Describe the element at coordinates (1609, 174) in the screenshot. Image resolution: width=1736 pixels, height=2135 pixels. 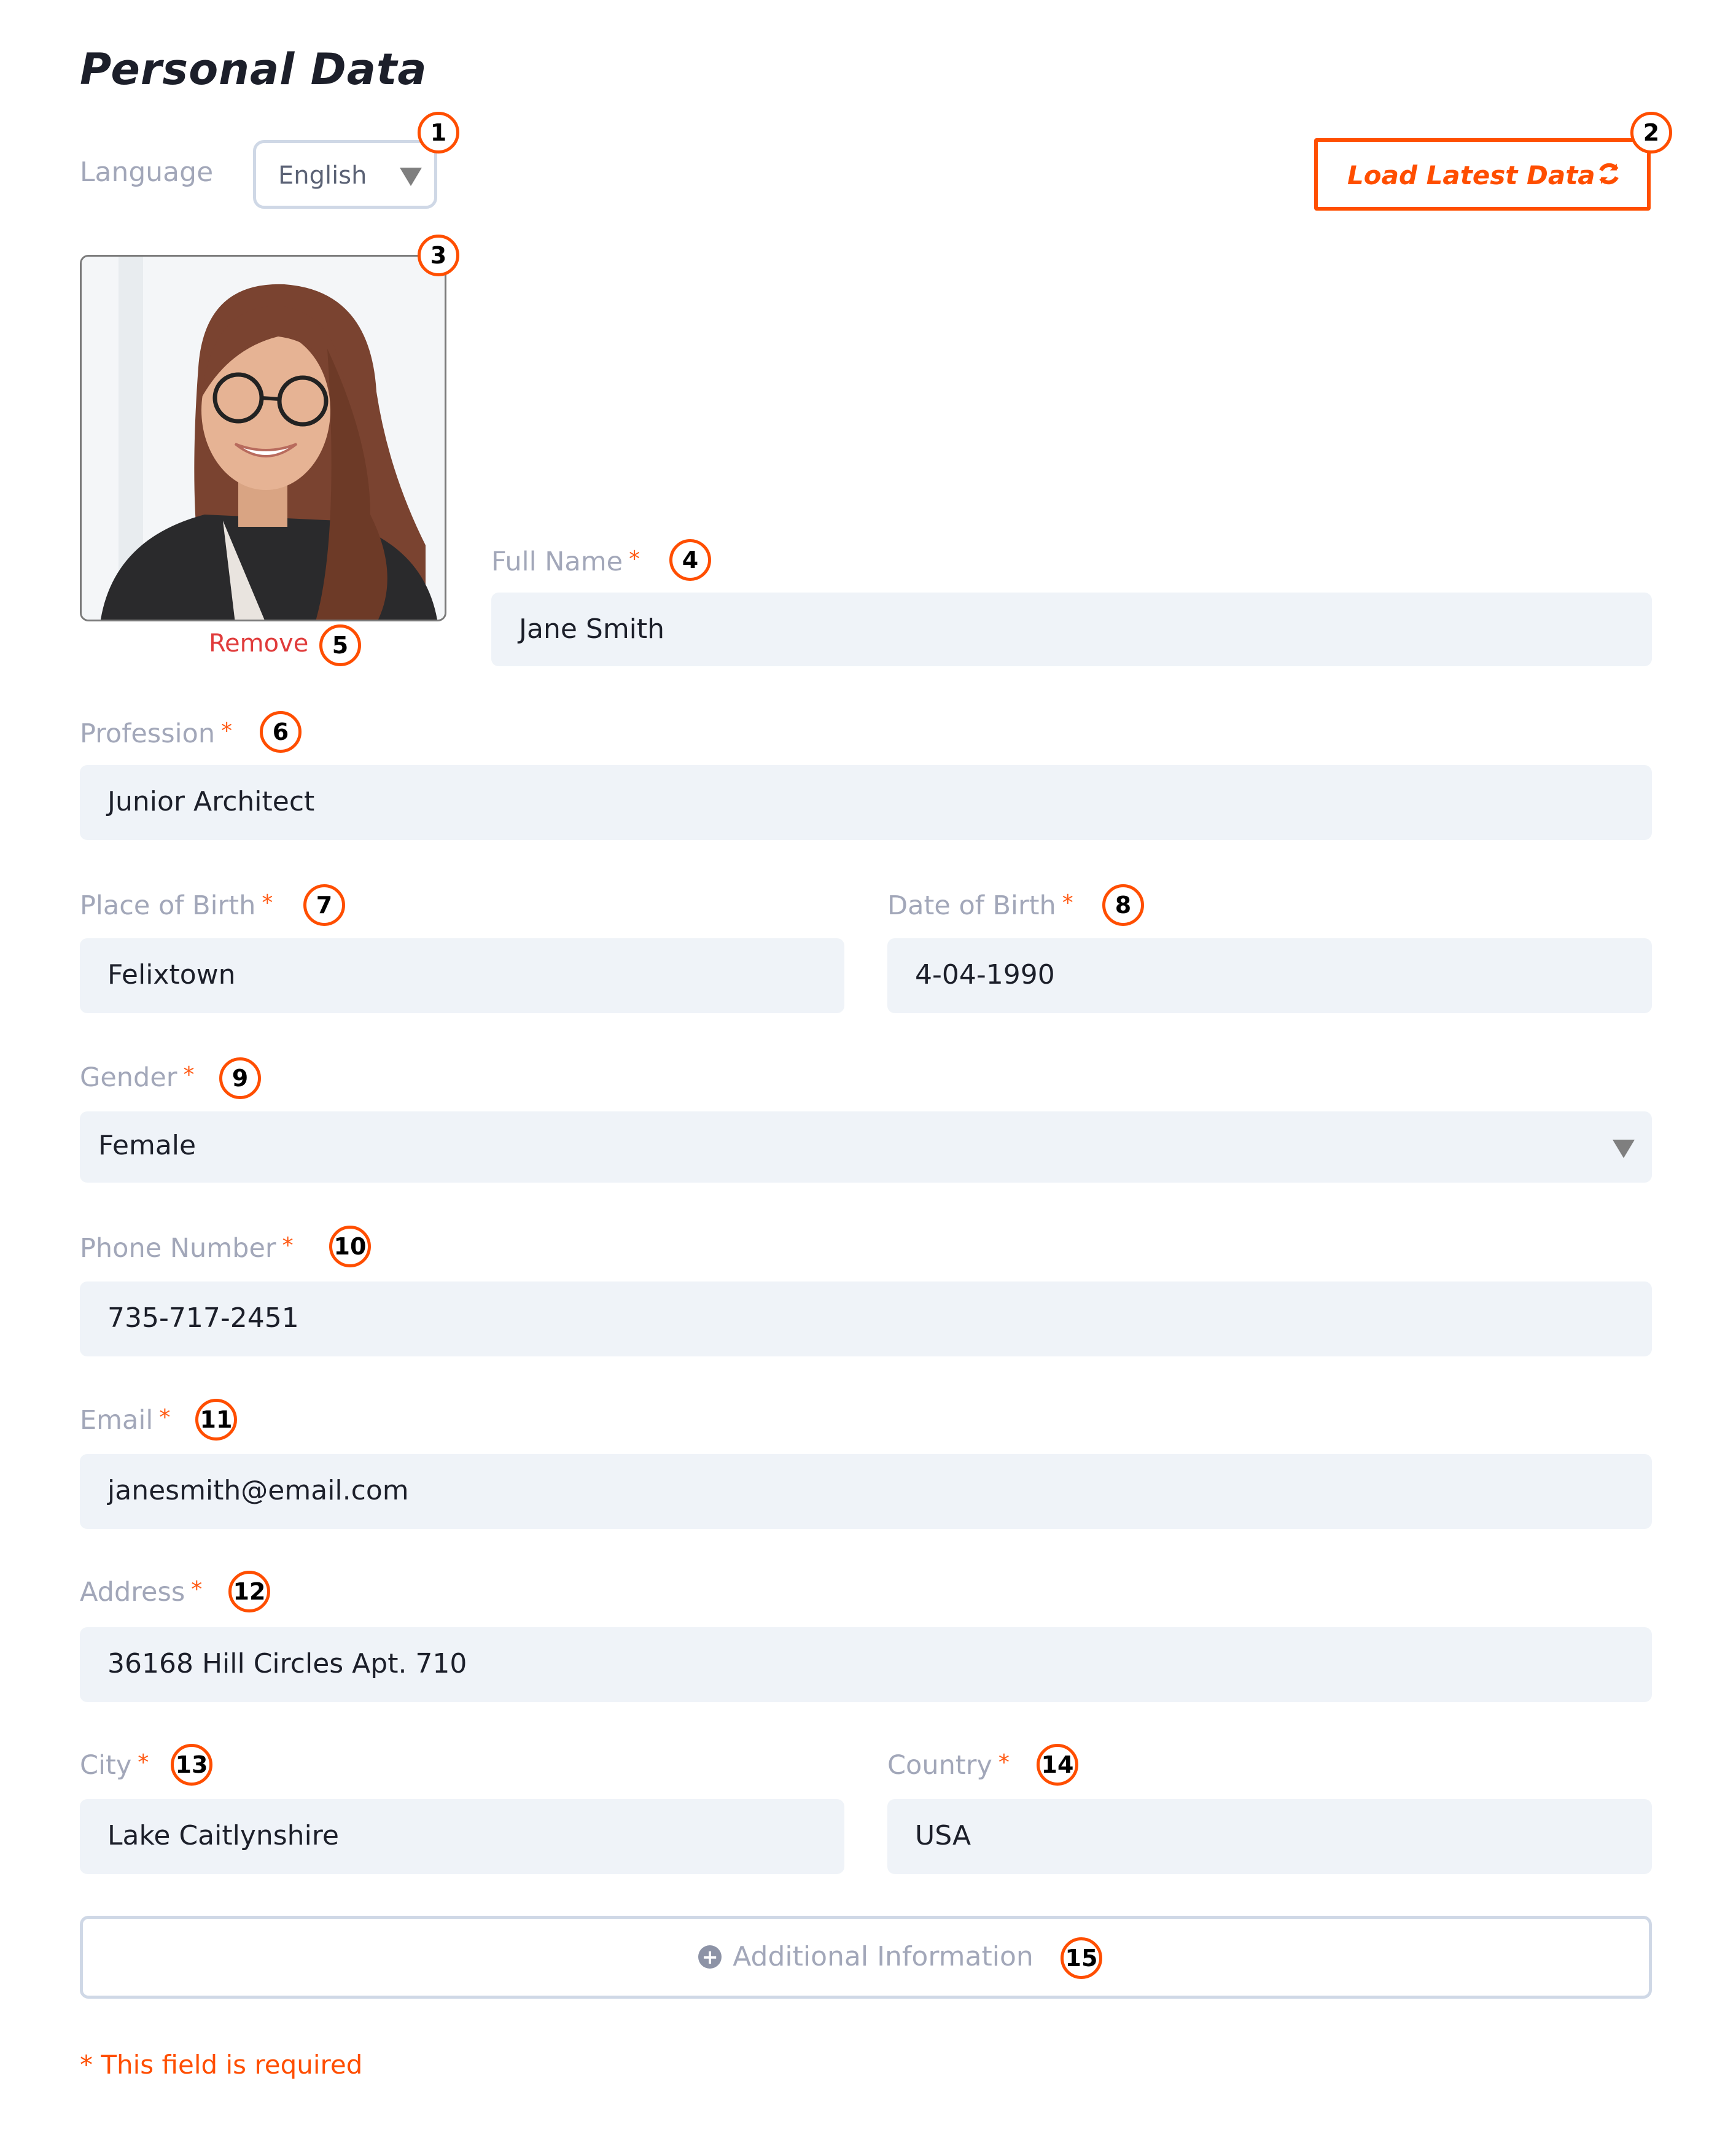
I see `refresh-icon` at that location.